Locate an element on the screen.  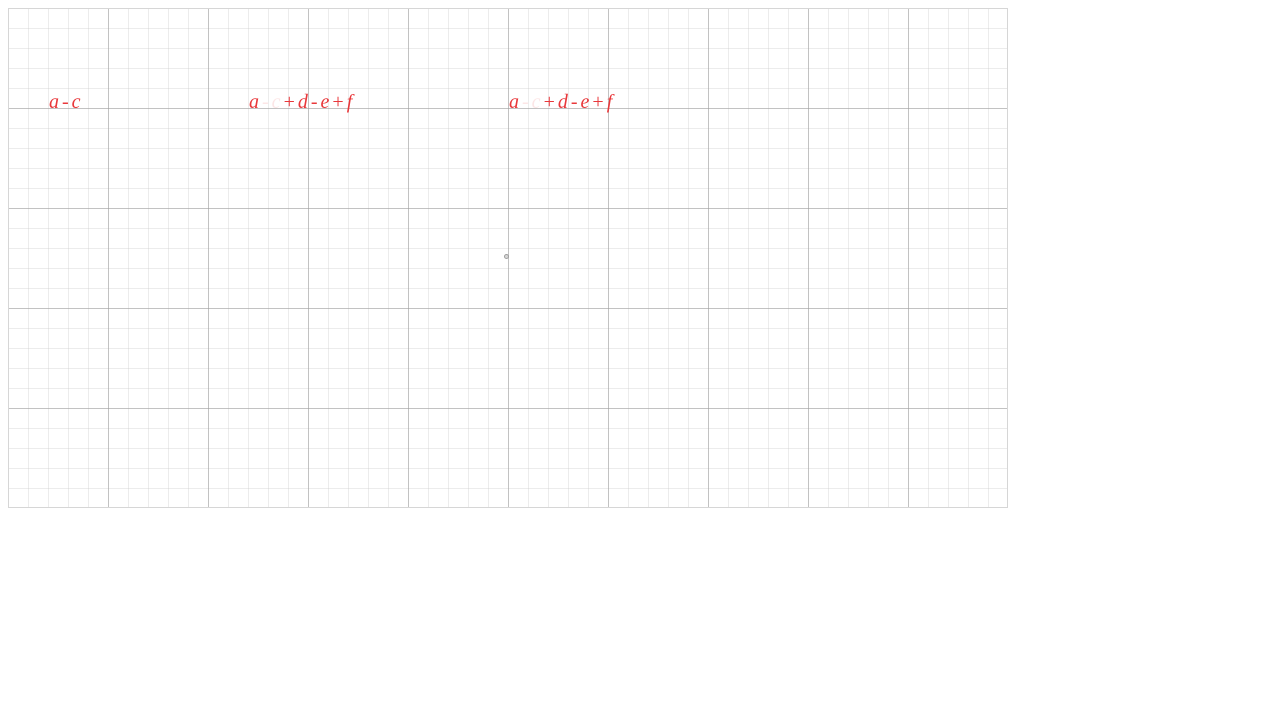
expression-2: a - c + d - e + f is located at coordinates (300, 102).